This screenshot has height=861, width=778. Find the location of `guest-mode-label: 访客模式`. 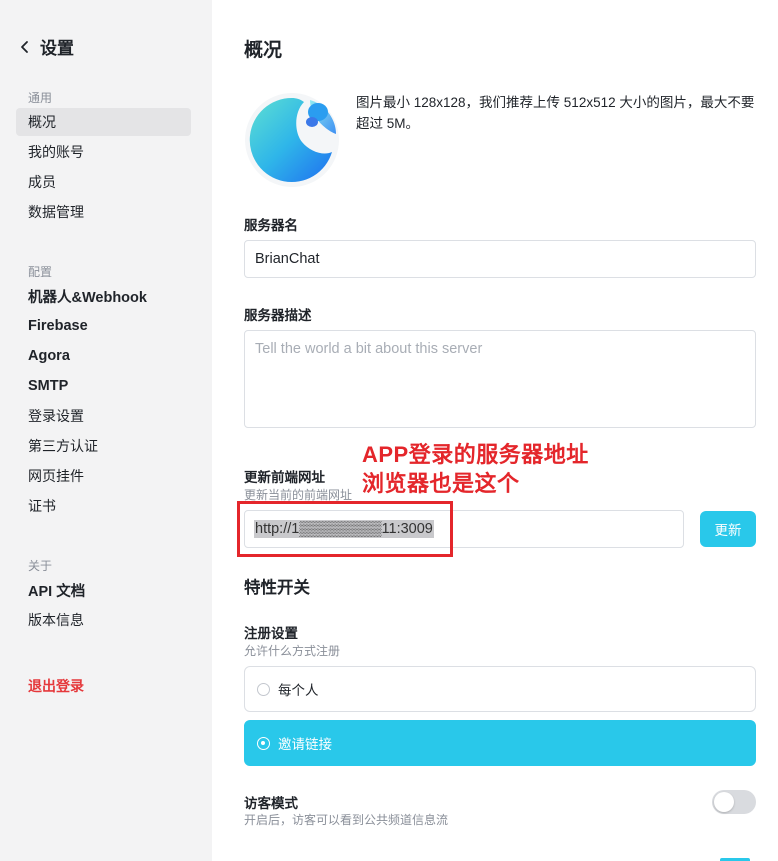

guest-mode-label: 访客模式 is located at coordinates (271, 803).